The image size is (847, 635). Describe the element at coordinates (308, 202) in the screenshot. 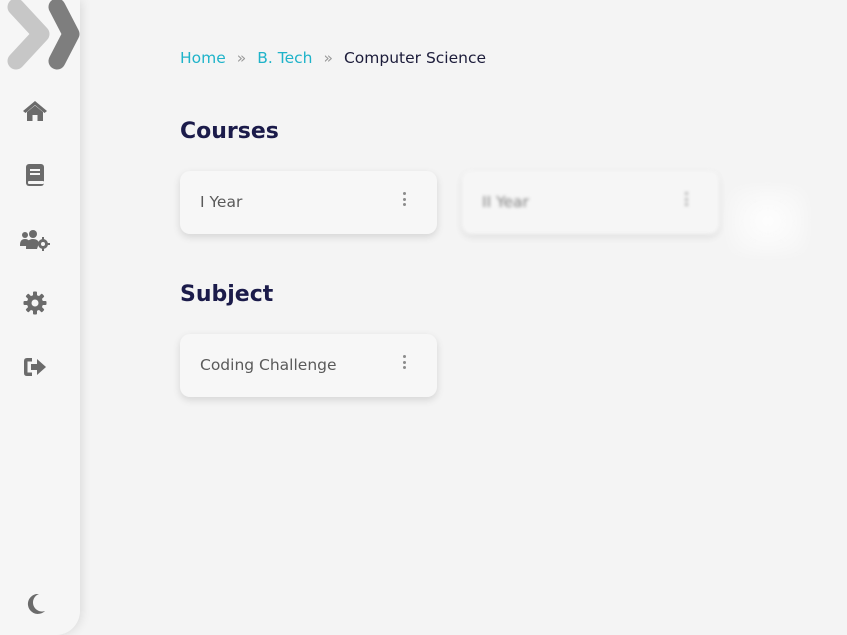

I see `course-card-i-year: I Year` at that location.